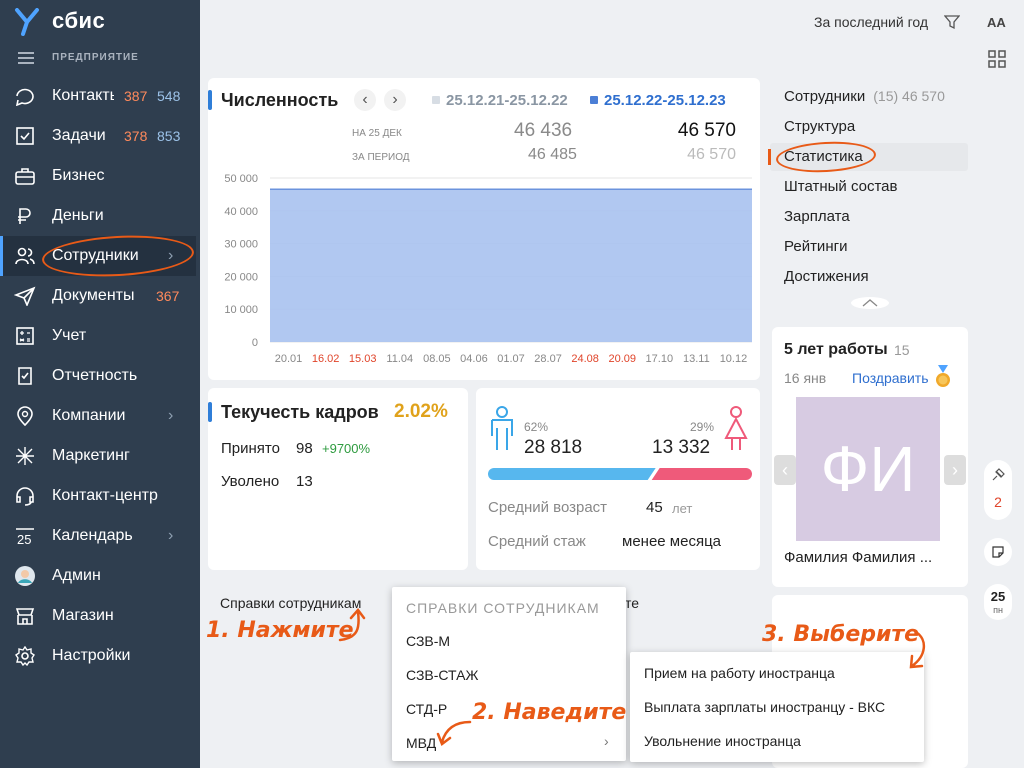 The image size is (1024, 768). I want to click on medal-icon, so click(943, 376).